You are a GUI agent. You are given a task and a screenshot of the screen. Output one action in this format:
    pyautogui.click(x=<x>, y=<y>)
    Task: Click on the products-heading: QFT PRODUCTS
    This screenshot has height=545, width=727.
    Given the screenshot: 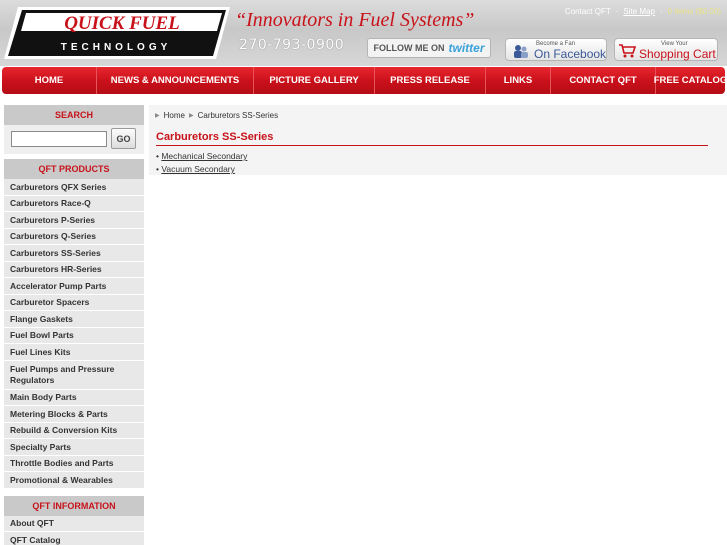 What is the action you would take?
    pyautogui.click(x=74, y=169)
    